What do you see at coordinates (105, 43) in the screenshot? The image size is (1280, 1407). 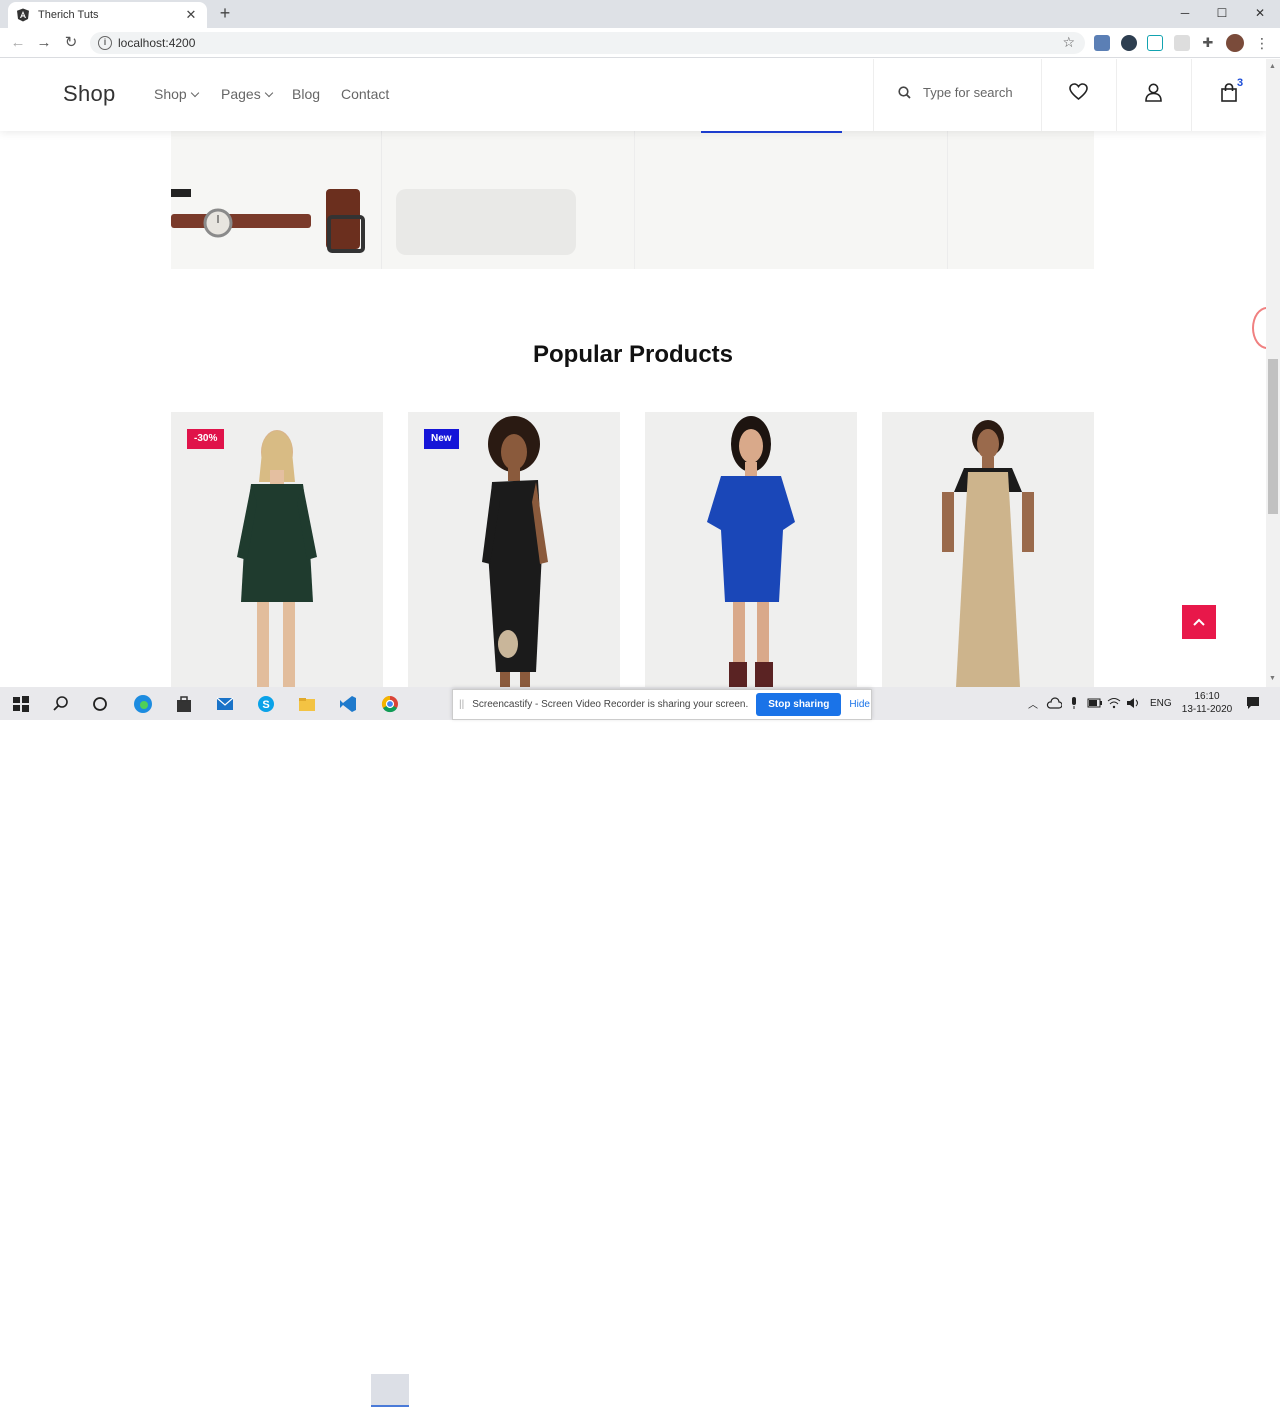 I see `info-icon: i` at bounding box center [105, 43].